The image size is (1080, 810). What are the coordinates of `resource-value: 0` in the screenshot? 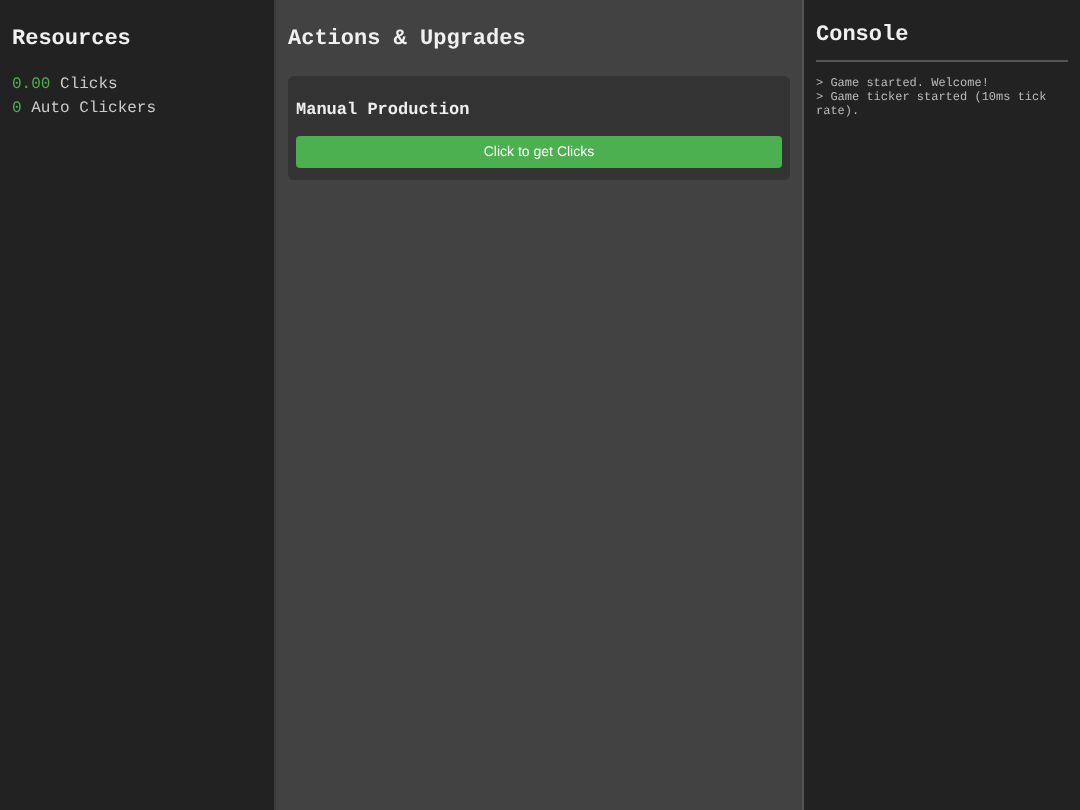 It's located at (17, 109).